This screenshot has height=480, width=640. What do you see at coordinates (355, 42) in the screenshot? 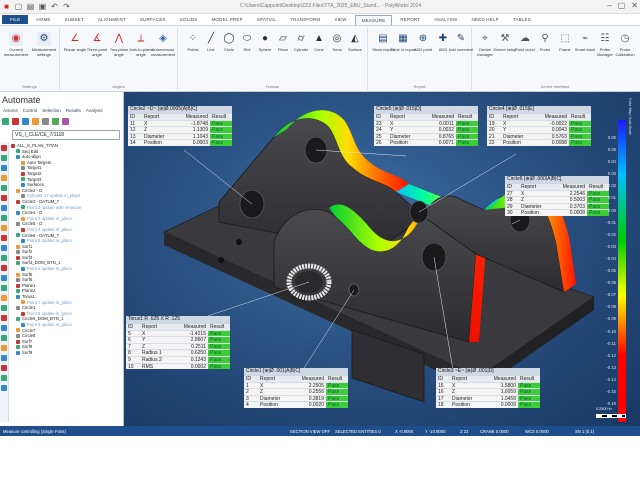
I see `surface-button: ◭ Surface` at bounding box center [355, 42].